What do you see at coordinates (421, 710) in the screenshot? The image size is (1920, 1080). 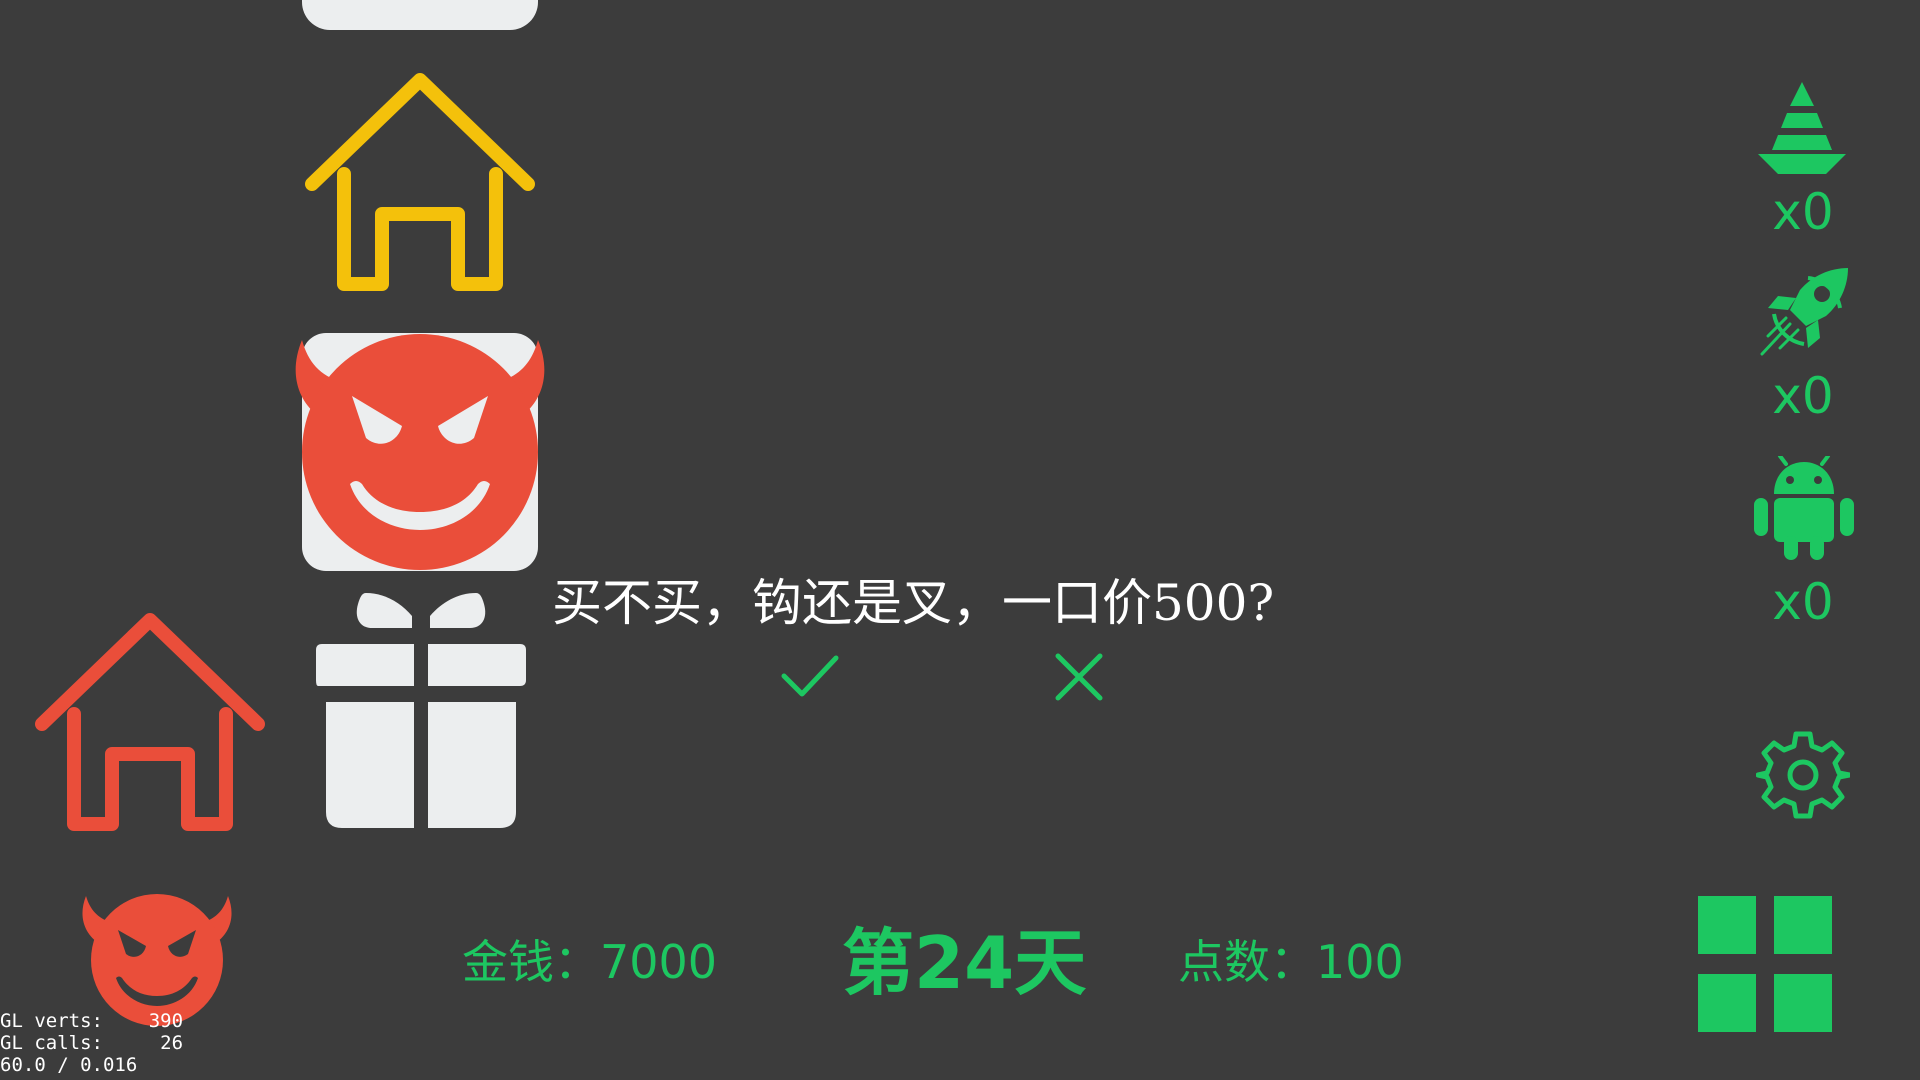 I see `gift-icon` at bounding box center [421, 710].